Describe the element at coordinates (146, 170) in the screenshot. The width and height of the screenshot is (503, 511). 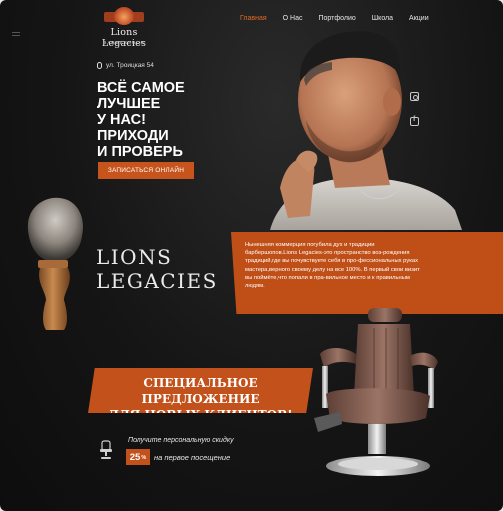
I see `book-online-button: ЗАПИСАТЬСЯ ОНЛАЙН` at that location.